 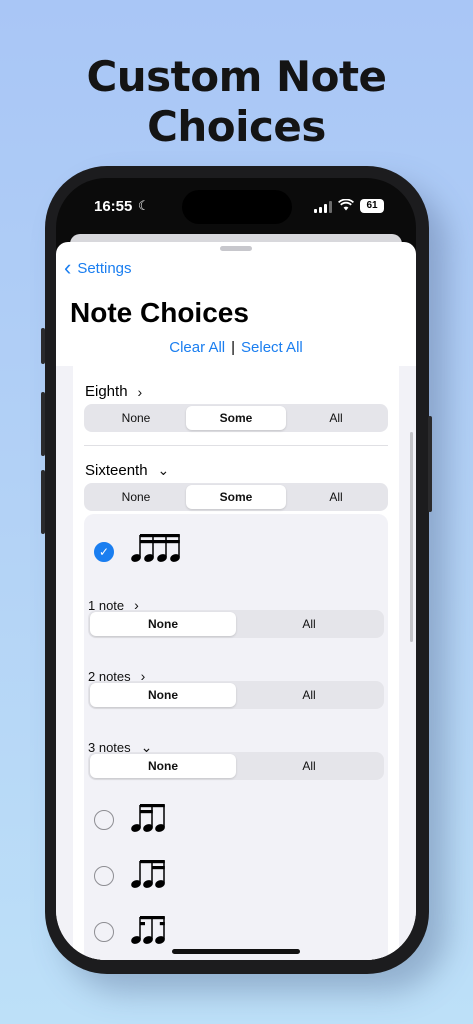 I want to click on section-eighth-label: Eighth, so click(x=106, y=391).